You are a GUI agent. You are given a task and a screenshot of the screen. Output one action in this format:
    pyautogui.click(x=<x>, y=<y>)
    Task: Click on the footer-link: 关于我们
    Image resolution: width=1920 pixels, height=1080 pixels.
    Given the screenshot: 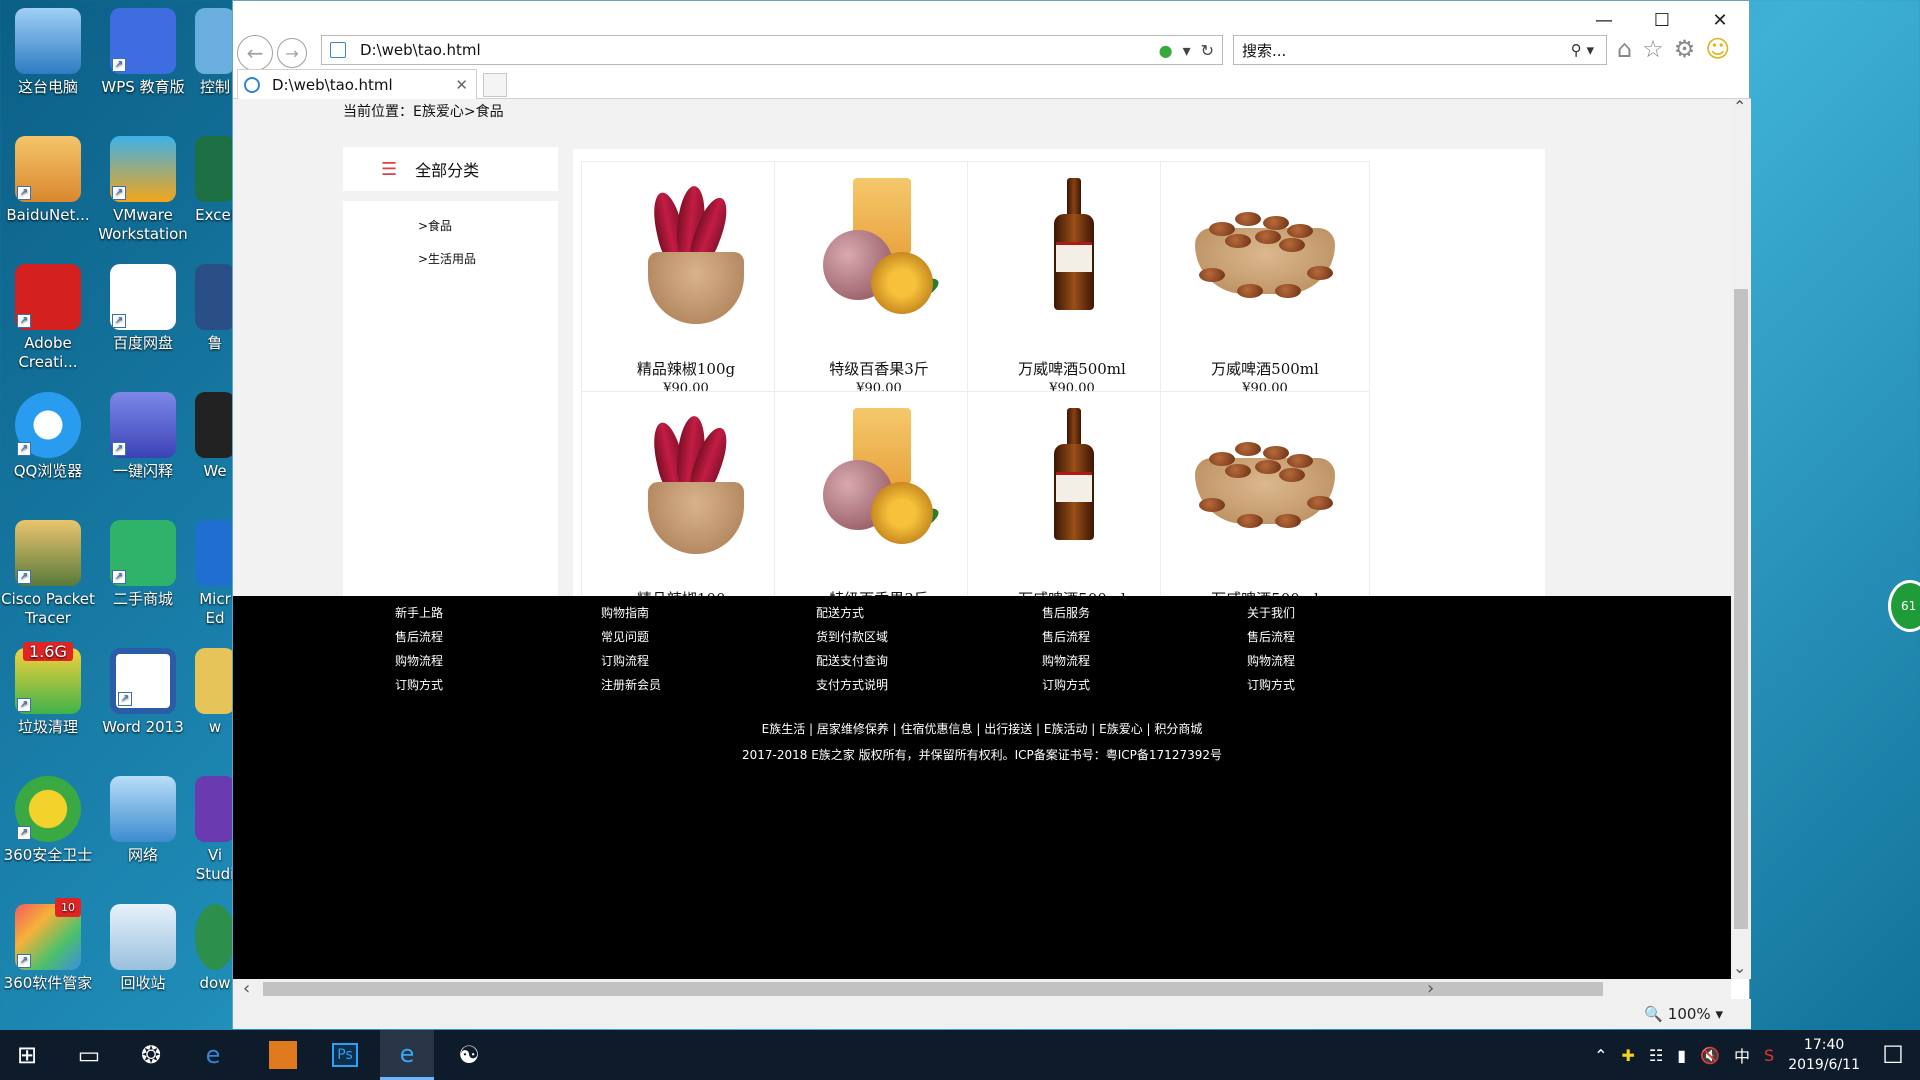 What is the action you would take?
    pyautogui.click(x=1271, y=618)
    